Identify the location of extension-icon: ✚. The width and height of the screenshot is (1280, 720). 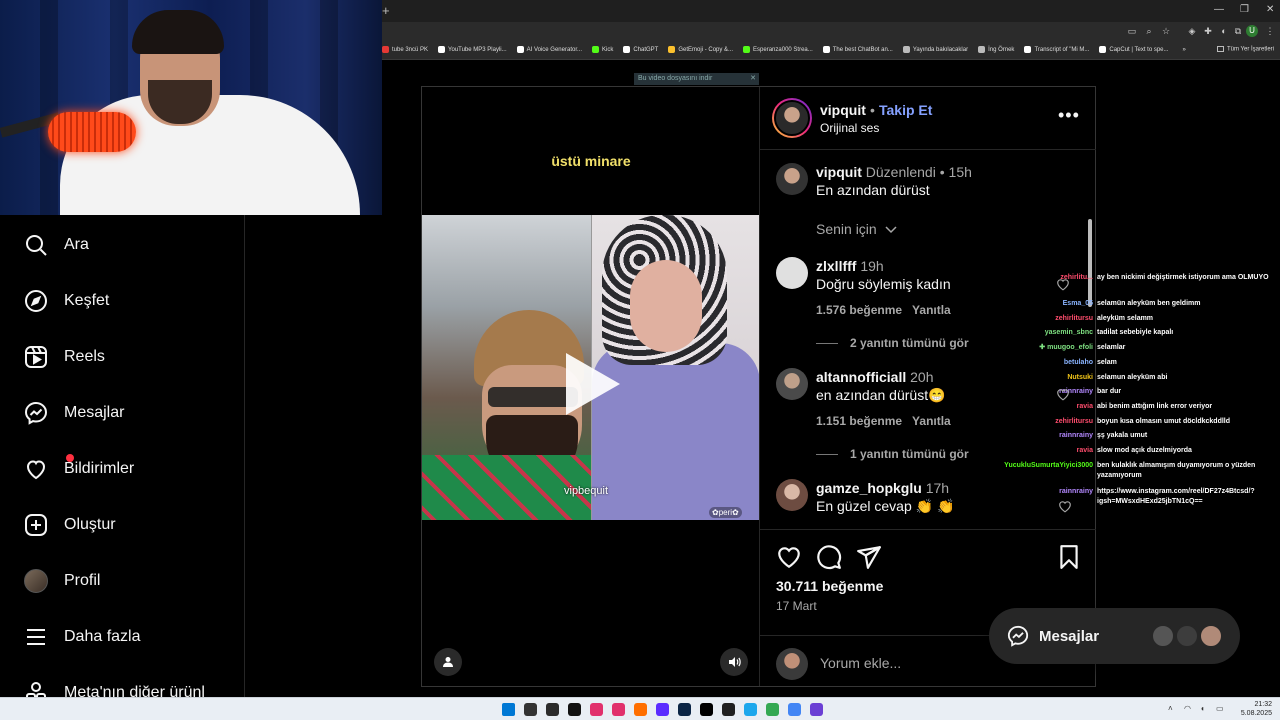
(1208, 31).